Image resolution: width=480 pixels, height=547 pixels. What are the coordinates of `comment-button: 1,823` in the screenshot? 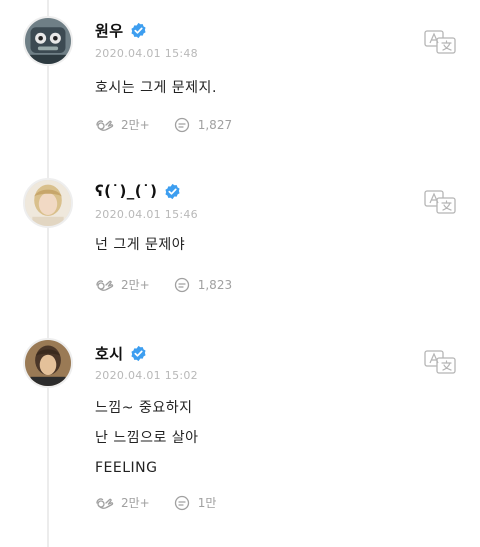 It's located at (202, 285).